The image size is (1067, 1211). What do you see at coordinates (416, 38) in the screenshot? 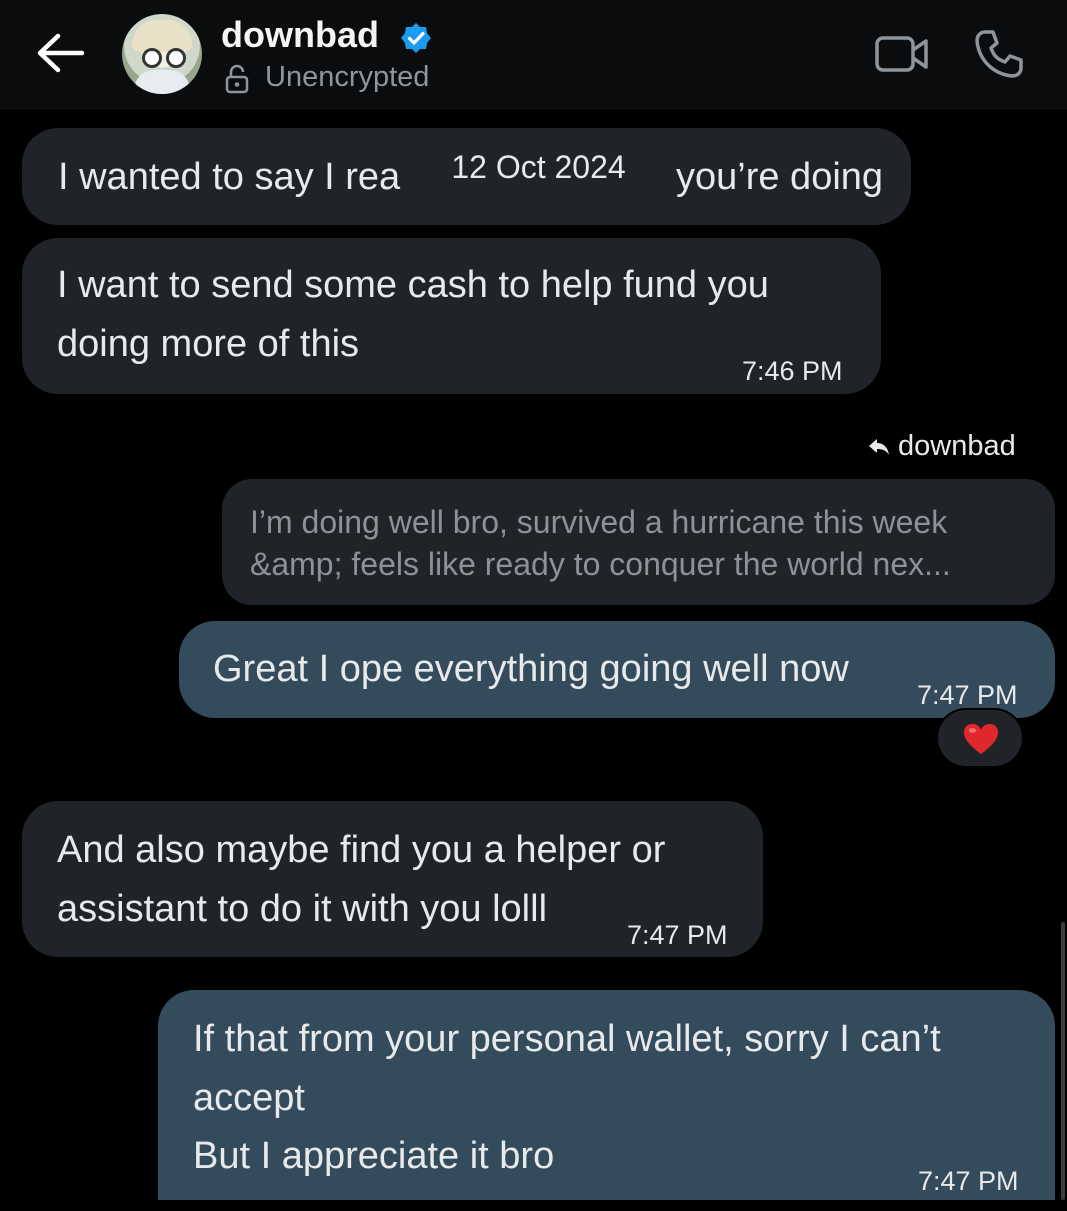
I see `verified-badge-icon` at bounding box center [416, 38].